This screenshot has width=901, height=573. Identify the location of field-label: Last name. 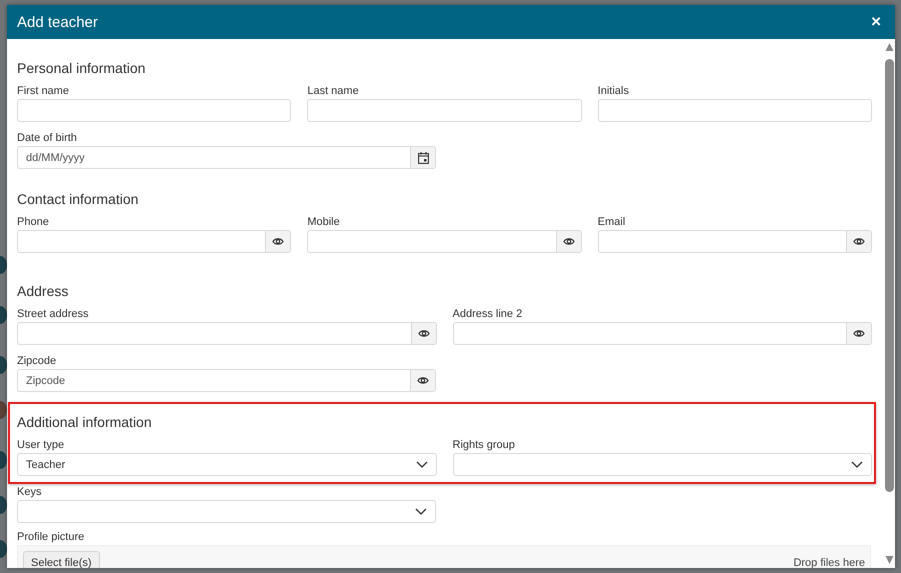
(333, 91).